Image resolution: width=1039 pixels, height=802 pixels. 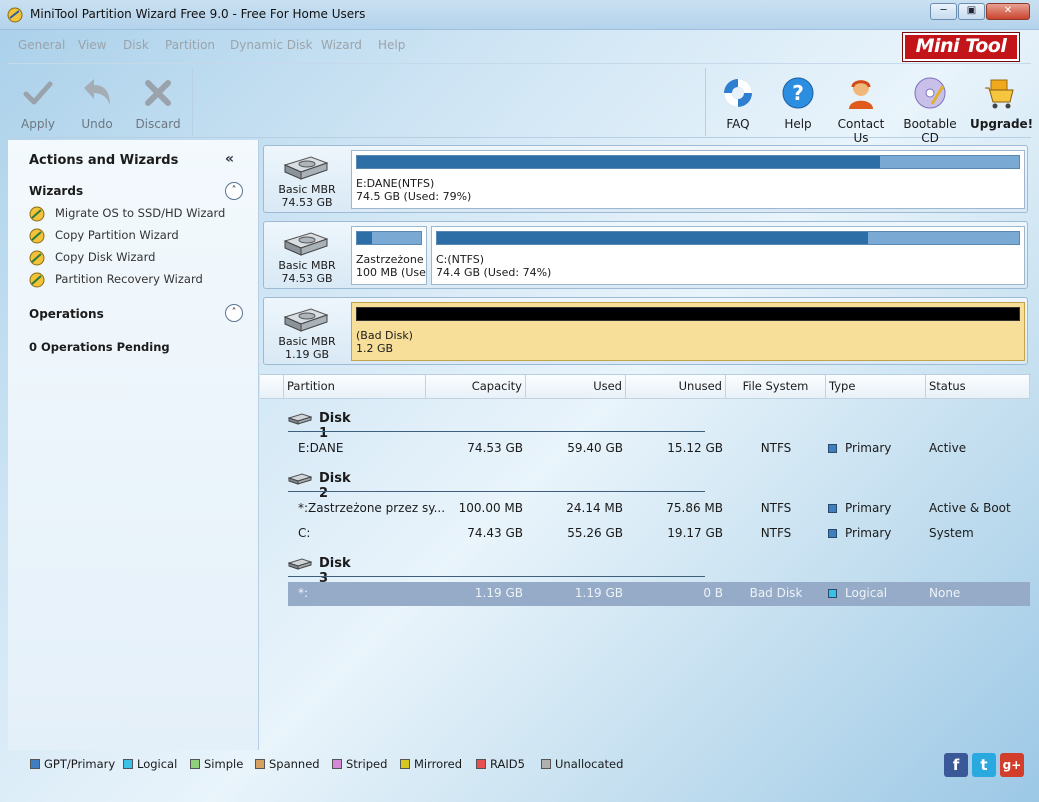 I want to click on disk-info: Basic MBR 74.53 GB, so click(x=307, y=255).